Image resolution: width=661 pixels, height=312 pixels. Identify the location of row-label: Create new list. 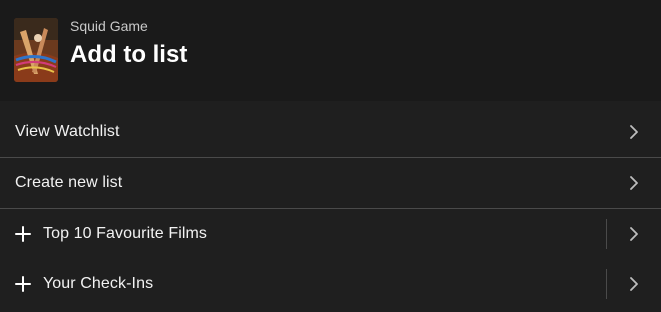
(69, 182).